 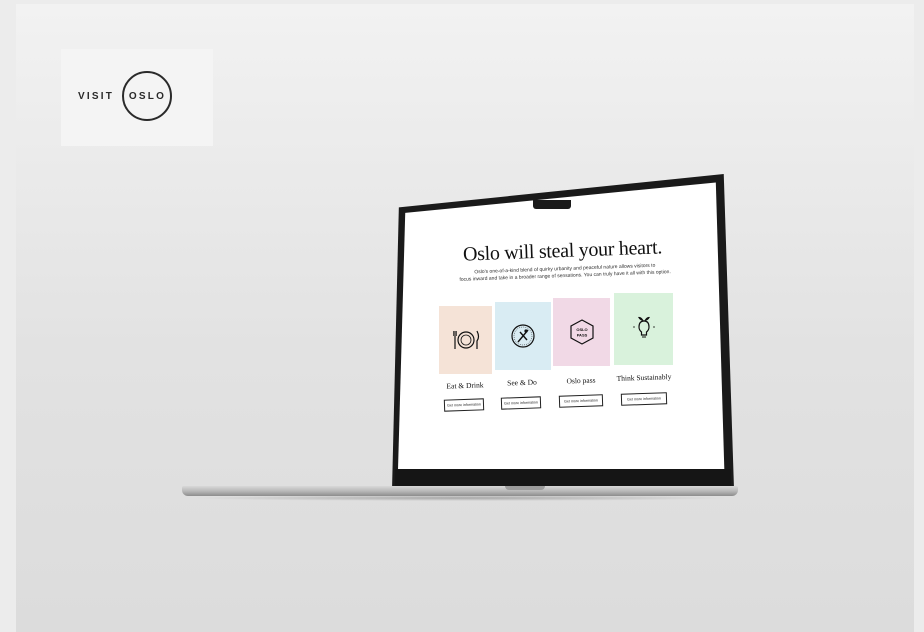 I want to click on laptop-base, so click(x=460, y=491).